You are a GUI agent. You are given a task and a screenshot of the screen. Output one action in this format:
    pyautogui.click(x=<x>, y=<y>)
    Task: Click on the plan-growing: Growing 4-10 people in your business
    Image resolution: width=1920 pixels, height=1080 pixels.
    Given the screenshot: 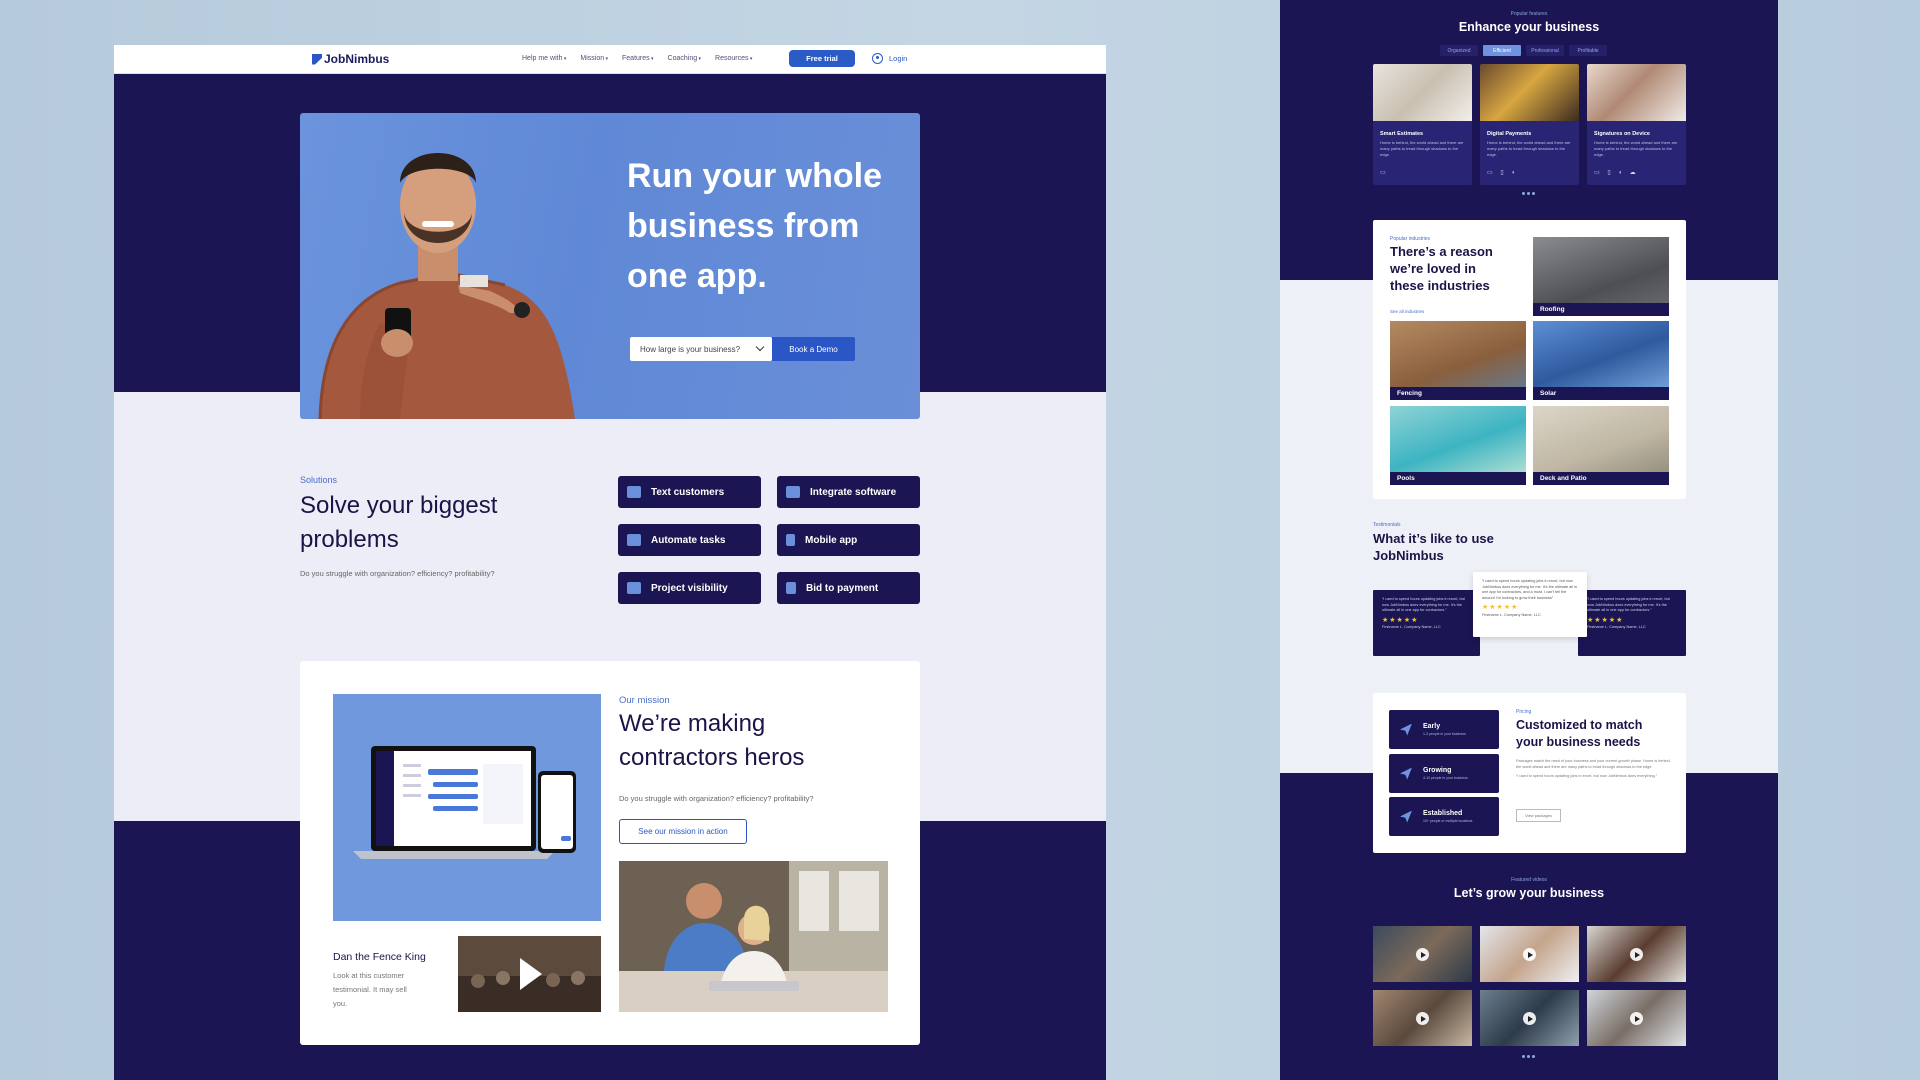 What is the action you would take?
    pyautogui.click(x=1444, y=773)
    